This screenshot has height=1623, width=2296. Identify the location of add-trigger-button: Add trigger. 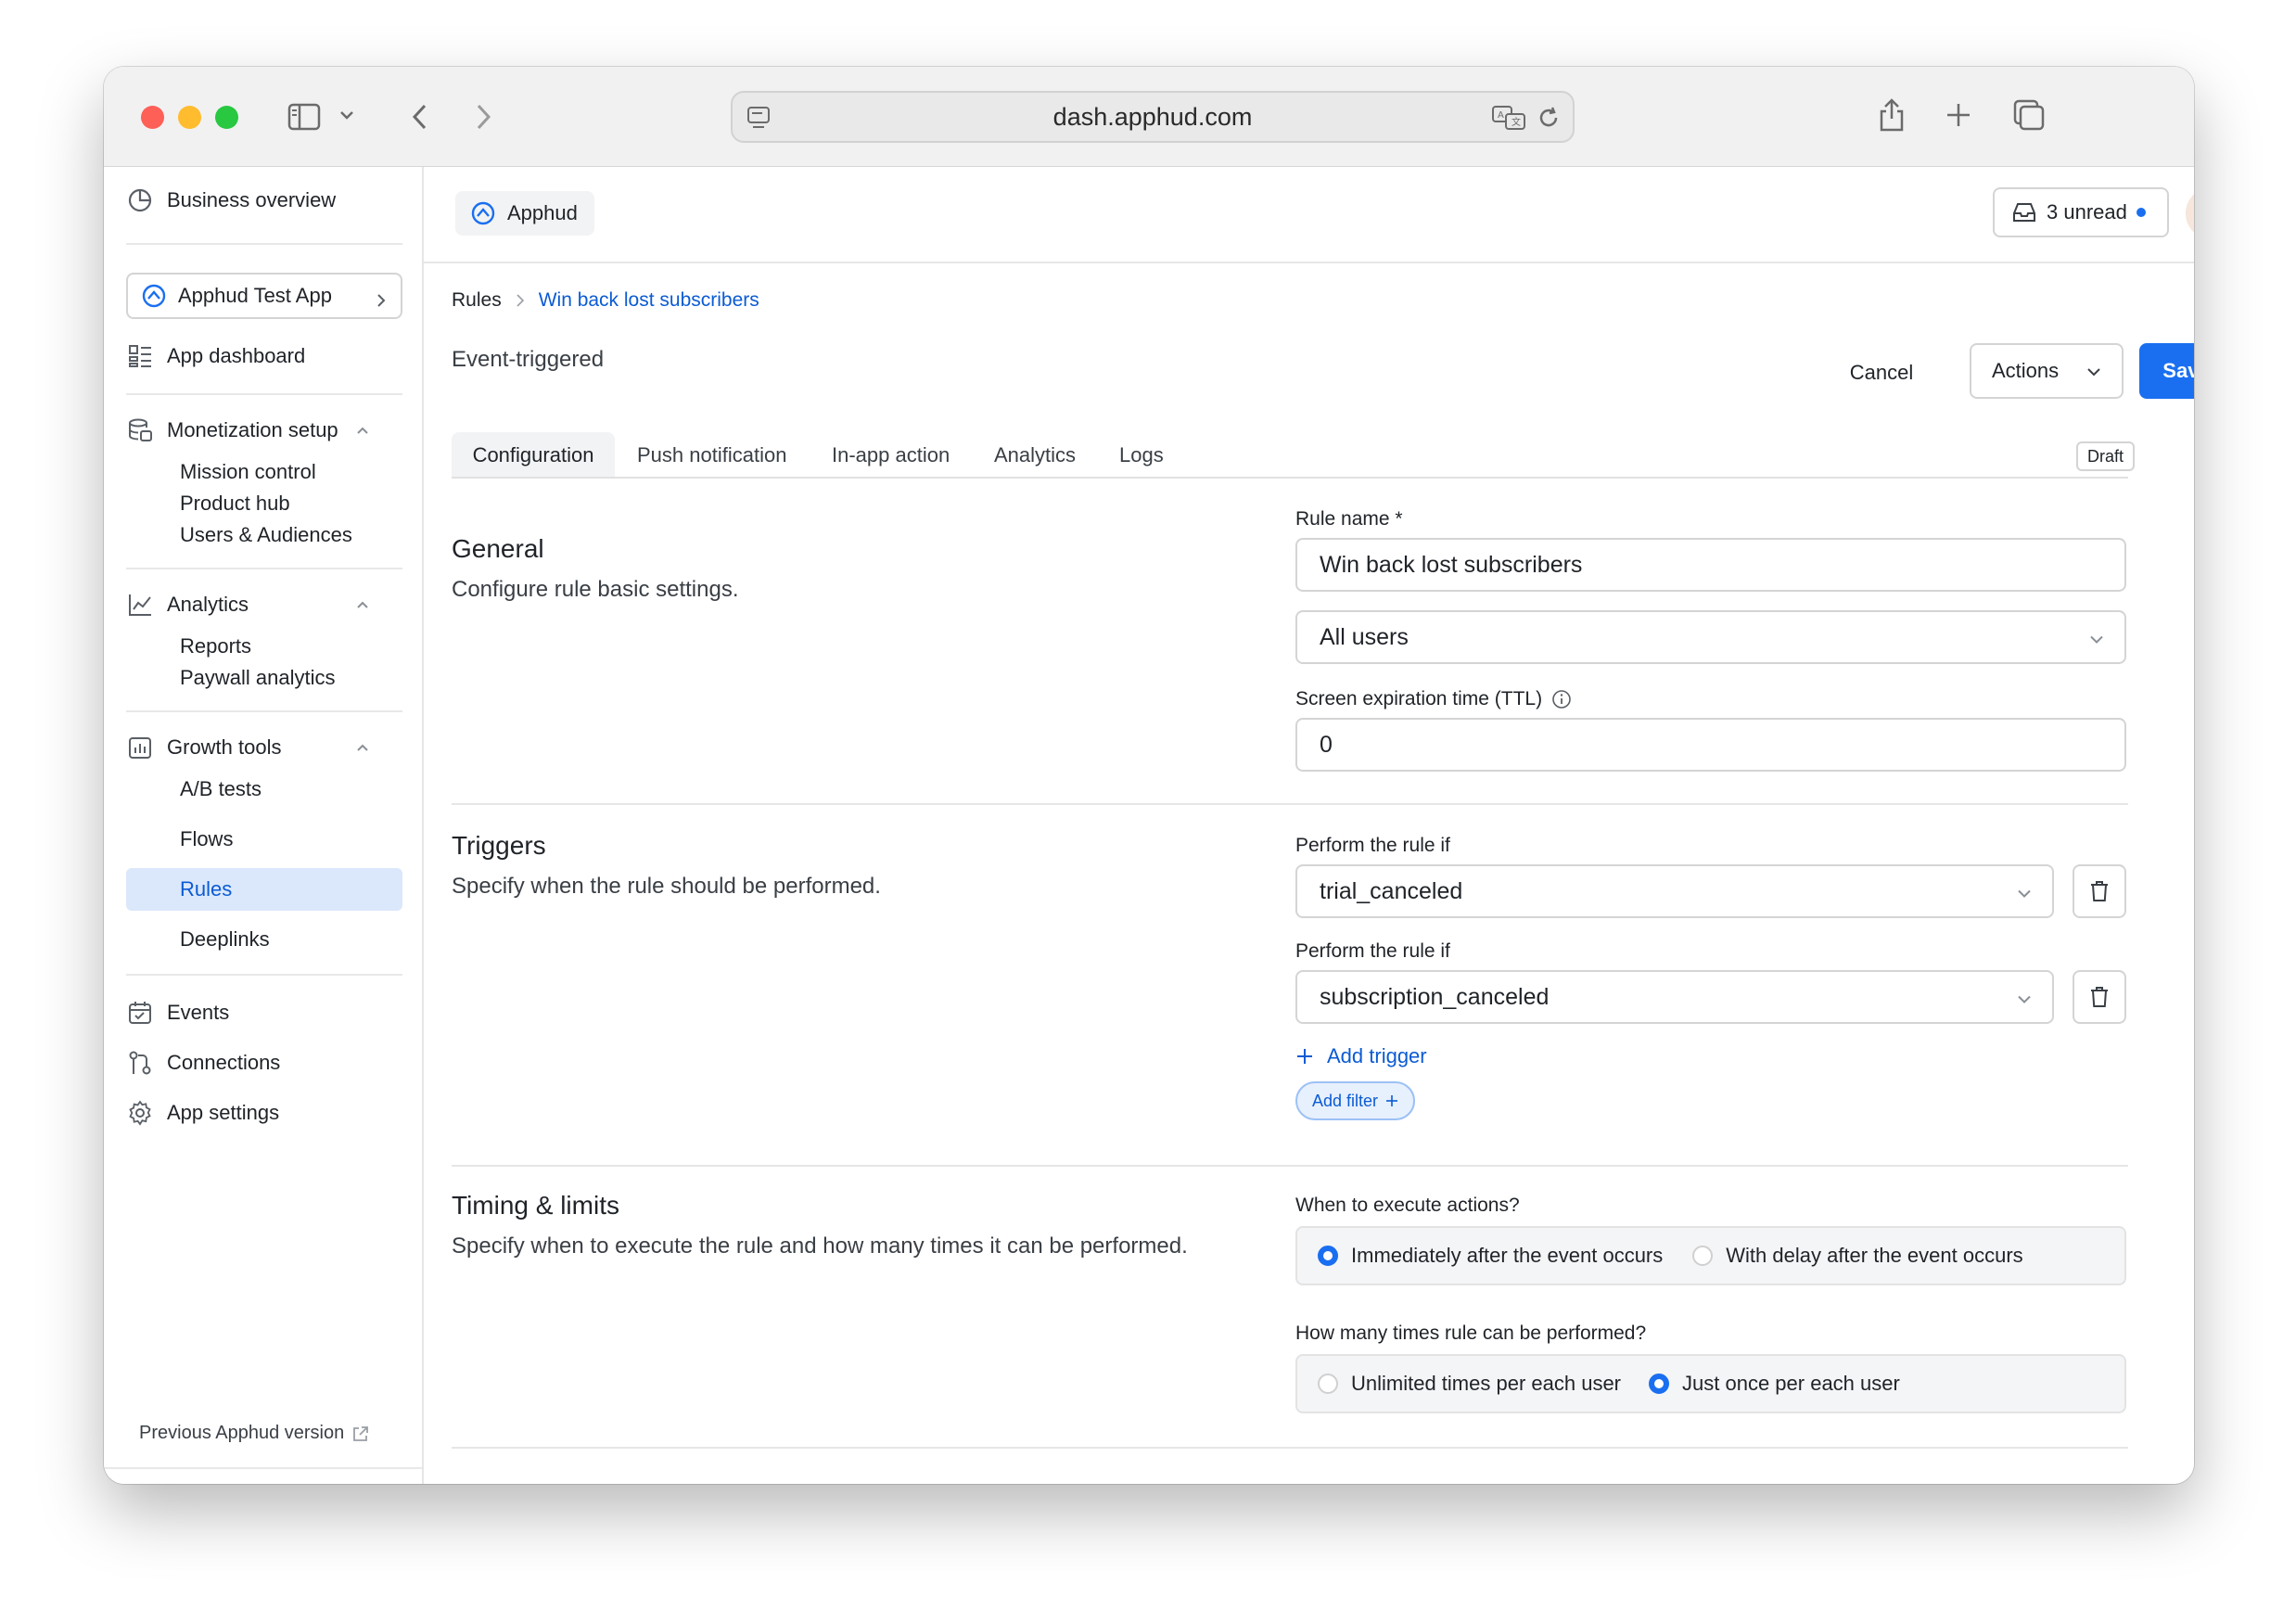
(1361, 1056).